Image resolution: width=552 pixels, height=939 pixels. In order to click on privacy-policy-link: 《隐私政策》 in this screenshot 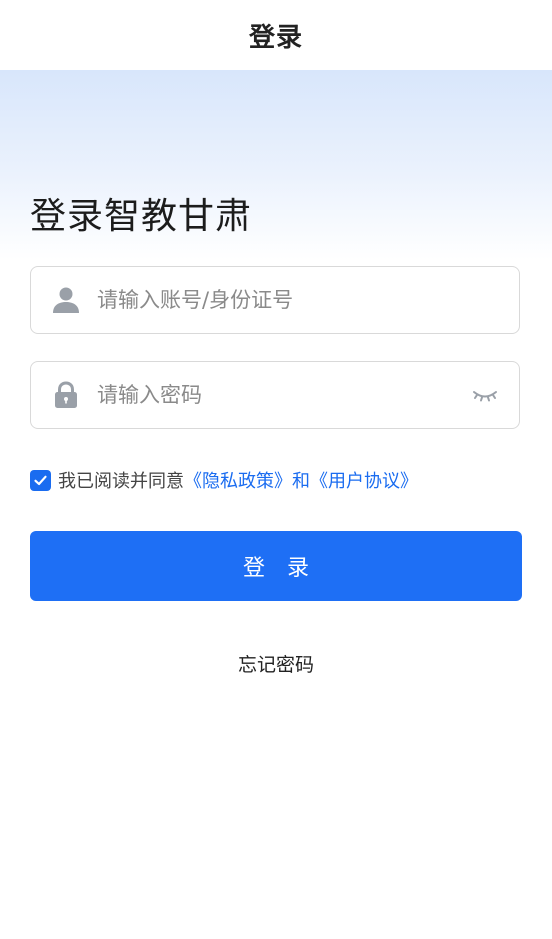, I will do `click(238, 480)`.